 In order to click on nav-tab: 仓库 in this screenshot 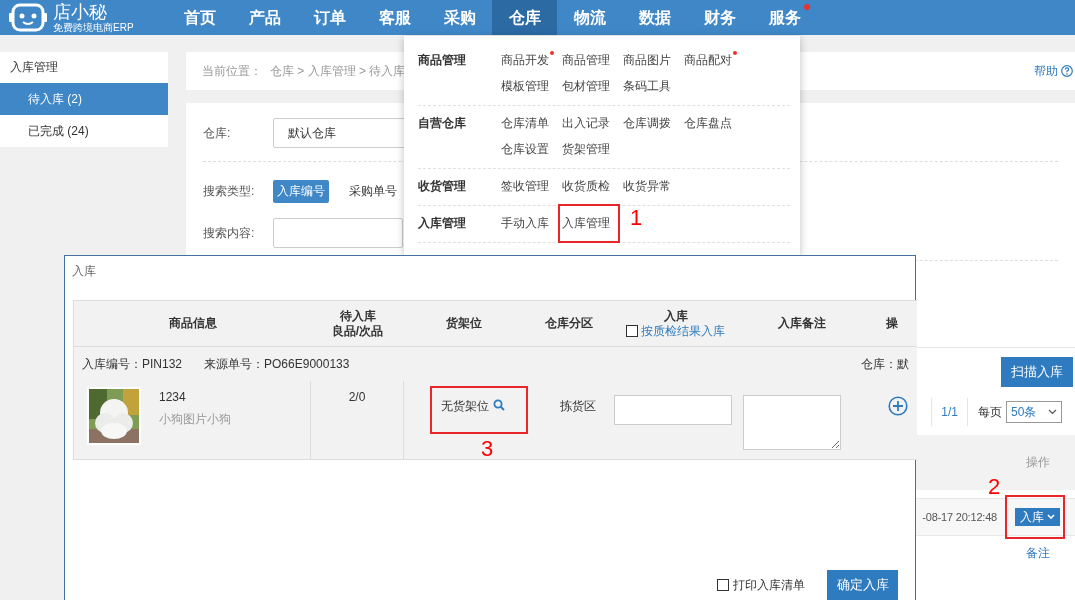, I will do `click(524, 17)`.